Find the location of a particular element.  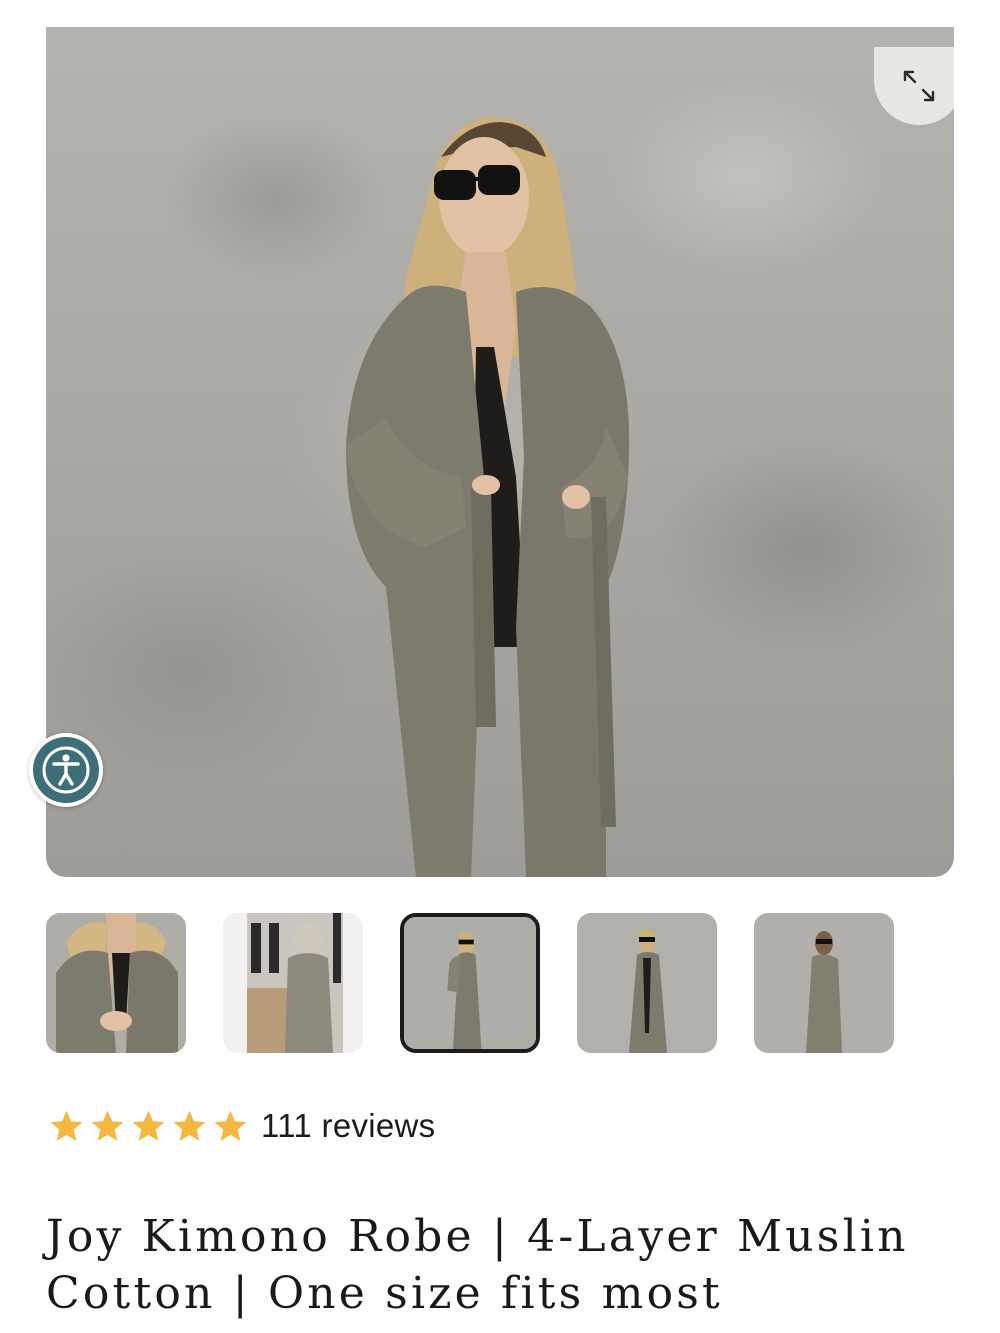

product-rating: 111 reviews is located at coordinates (242, 1126).